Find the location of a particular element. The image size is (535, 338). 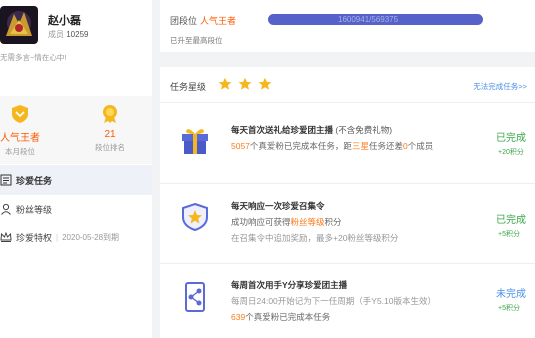

stat-label: 本月段位 is located at coordinates (20, 151).